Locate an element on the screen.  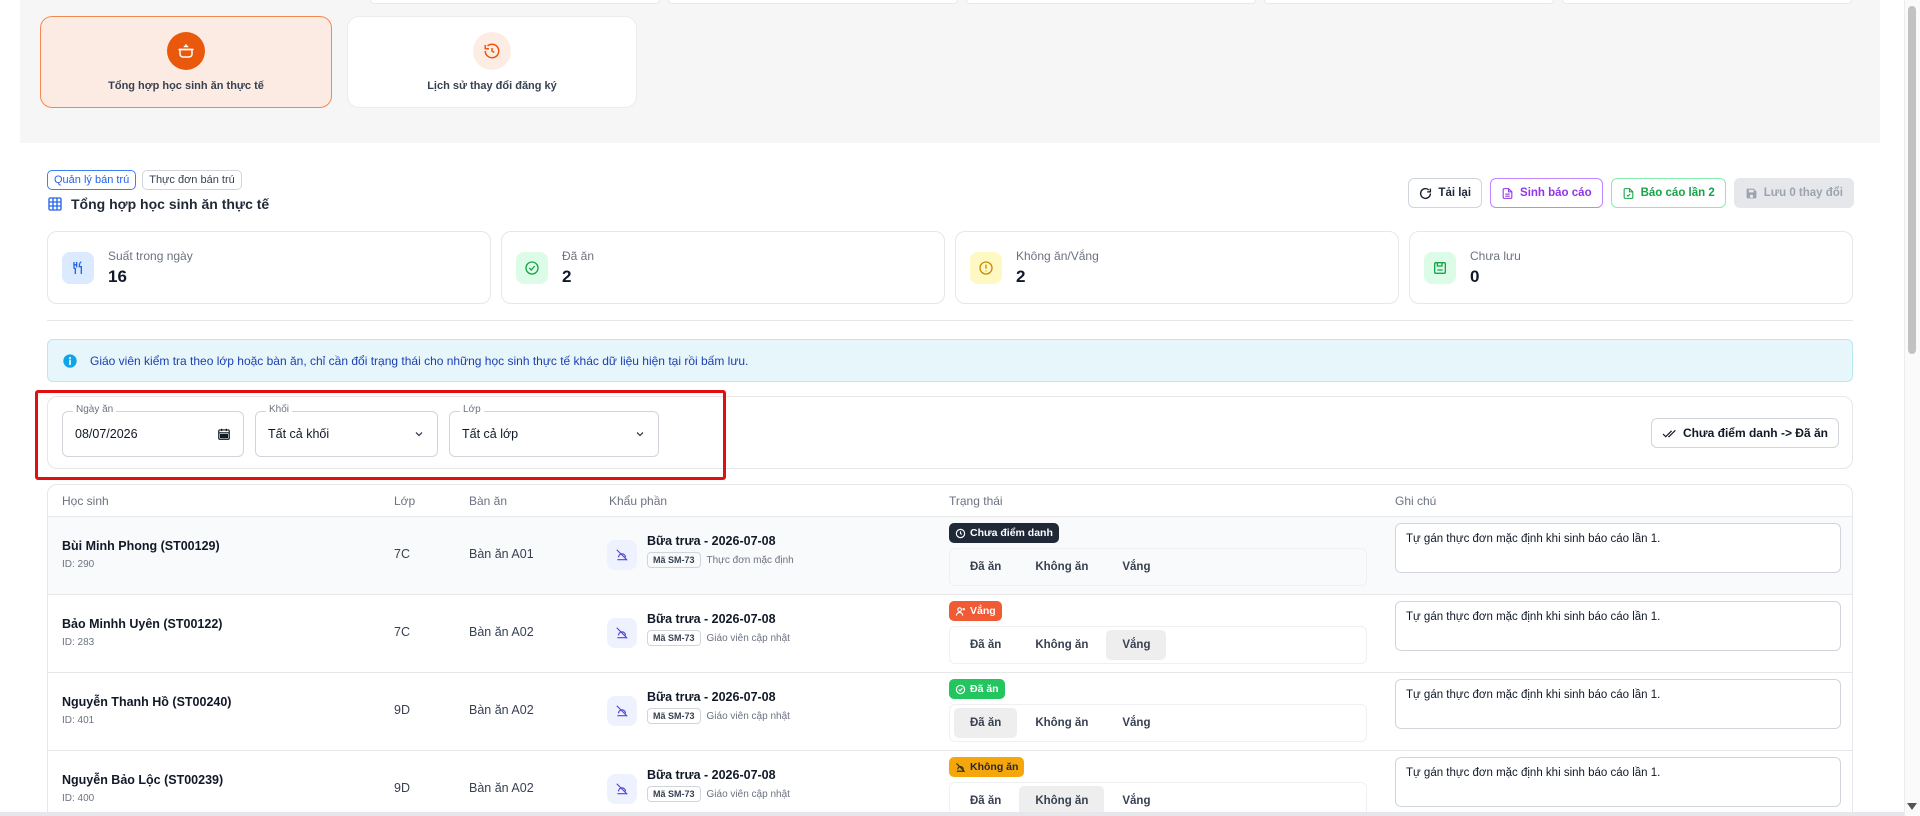
breadcrumb: Quản lý bán trú Thực đơn bán trú is located at coordinates (144, 180).